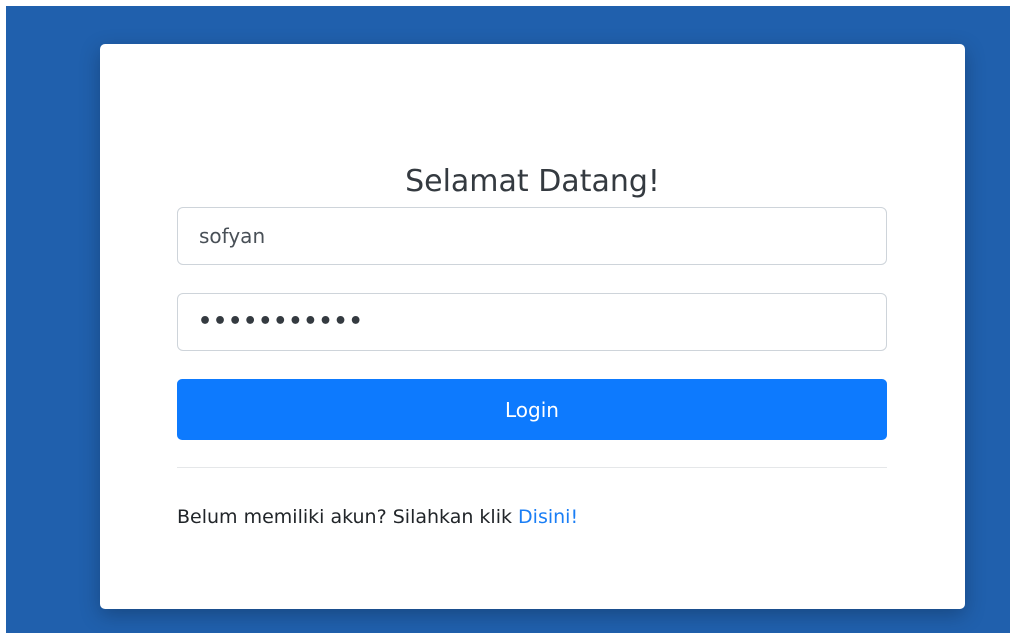 This screenshot has height=633, width=1010. Describe the element at coordinates (532, 181) in the screenshot. I see `page-title: Selamat Datang!` at that location.